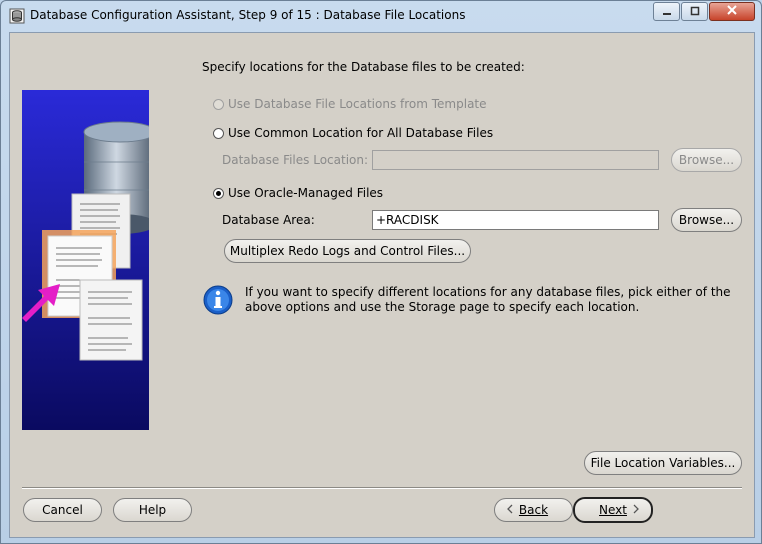 The image size is (762, 544). What do you see at coordinates (85, 260) in the screenshot?
I see `wizard-illustration` at bounding box center [85, 260].